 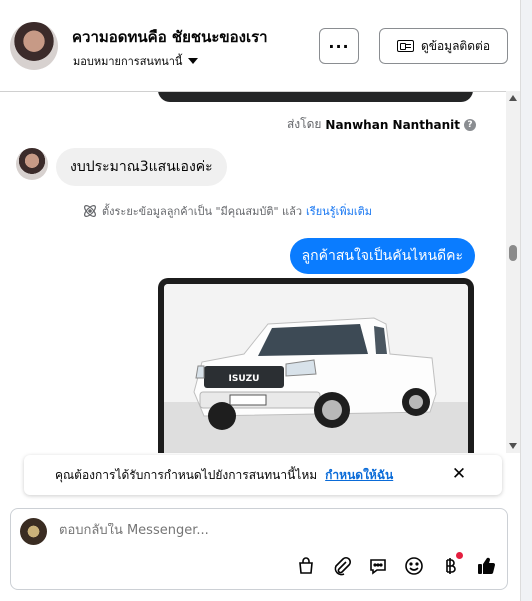 I want to click on sender-name: Nanwhan Nanthanit, so click(x=392, y=124).